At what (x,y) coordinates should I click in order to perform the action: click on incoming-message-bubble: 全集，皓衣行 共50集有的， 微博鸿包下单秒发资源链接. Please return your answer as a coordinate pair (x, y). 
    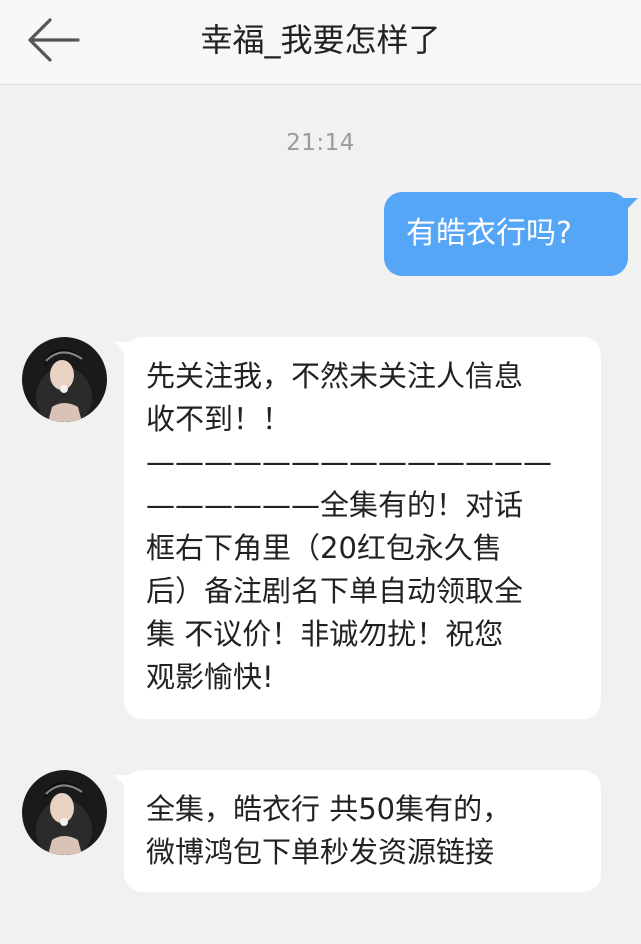
    Looking at the image, I should click on (362, 831).